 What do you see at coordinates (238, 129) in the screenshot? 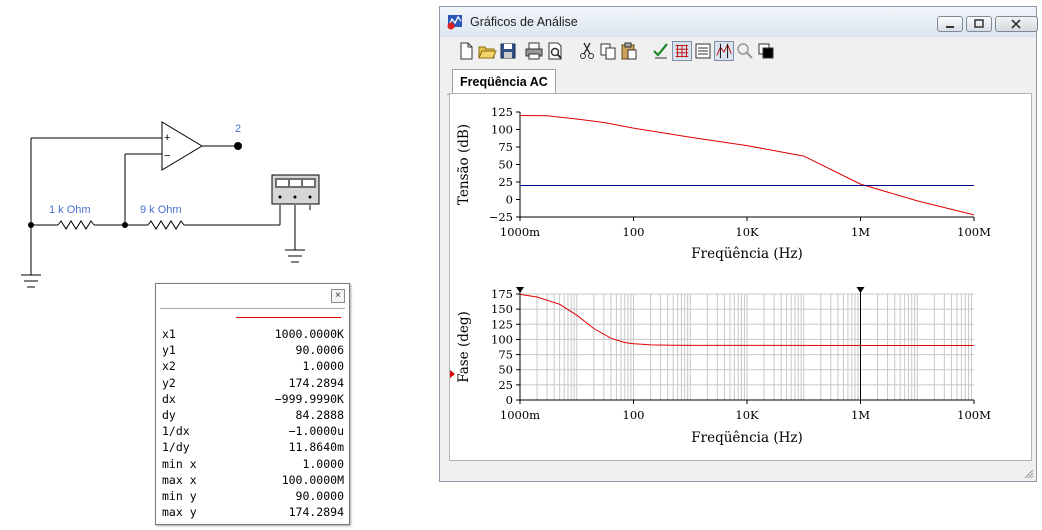
I see `node-label: 2` at bounding box center [238, 129].